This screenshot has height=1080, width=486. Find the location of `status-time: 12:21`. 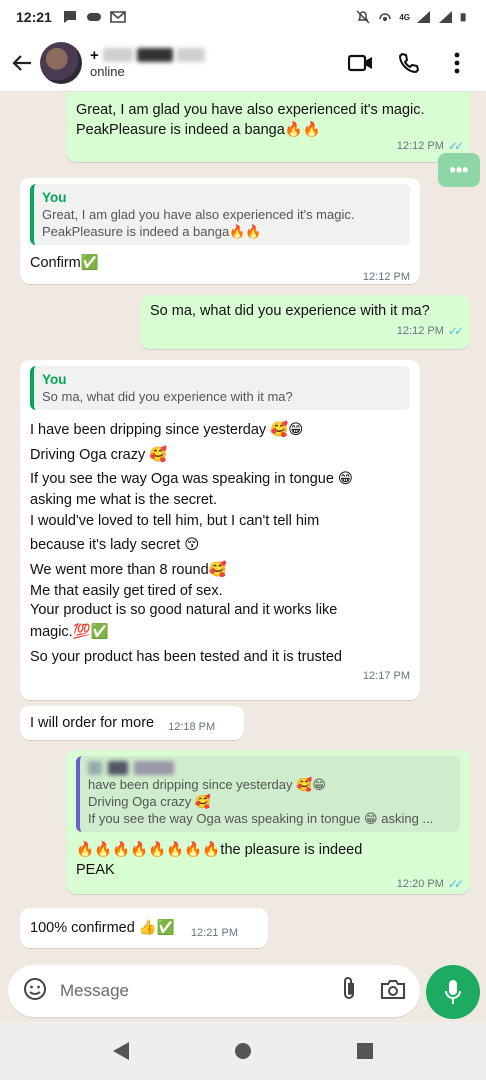

status-time: 12:21 is located at coordinates (34, 17).